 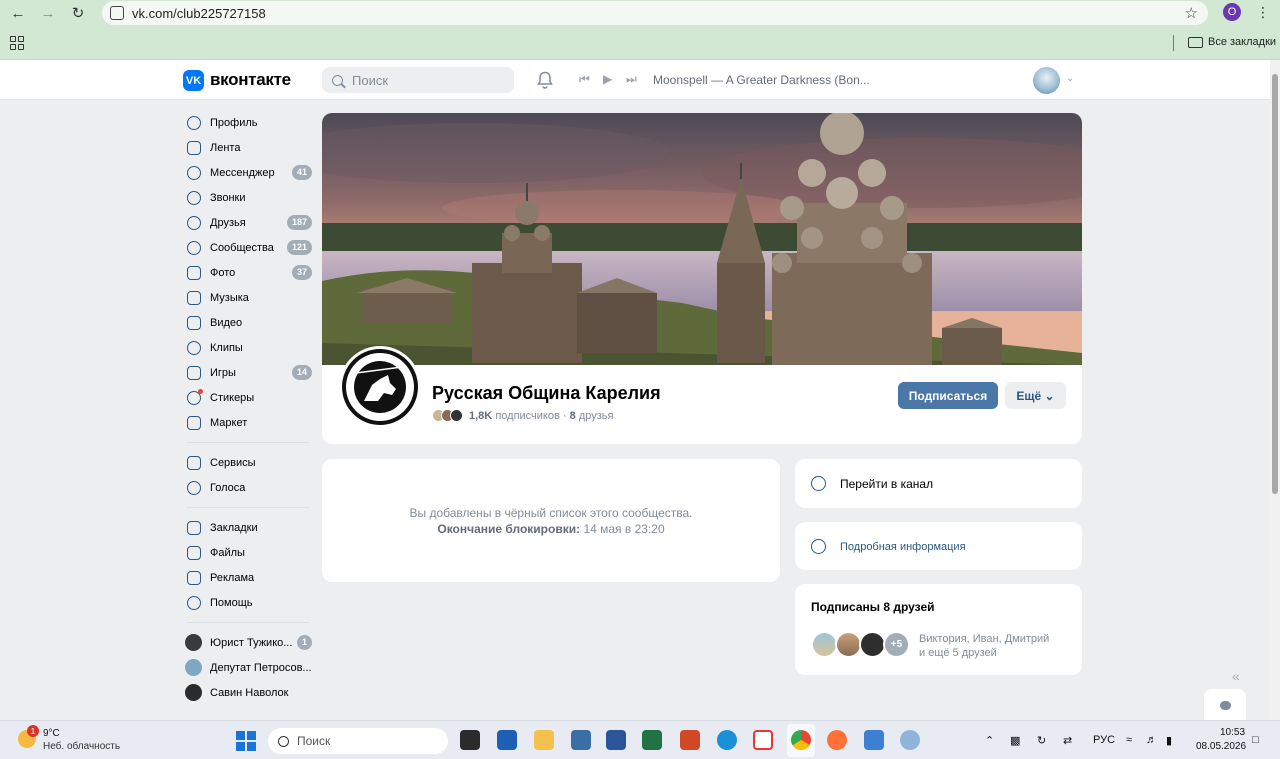 I want to click on sidebar-item-music: Музыка, so click(x=247, y=297).